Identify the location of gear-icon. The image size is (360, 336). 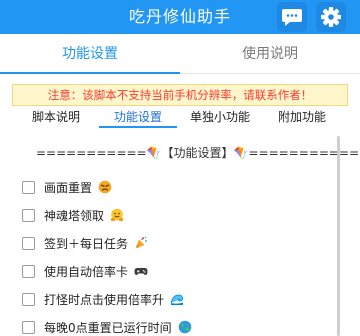
(331, 17).